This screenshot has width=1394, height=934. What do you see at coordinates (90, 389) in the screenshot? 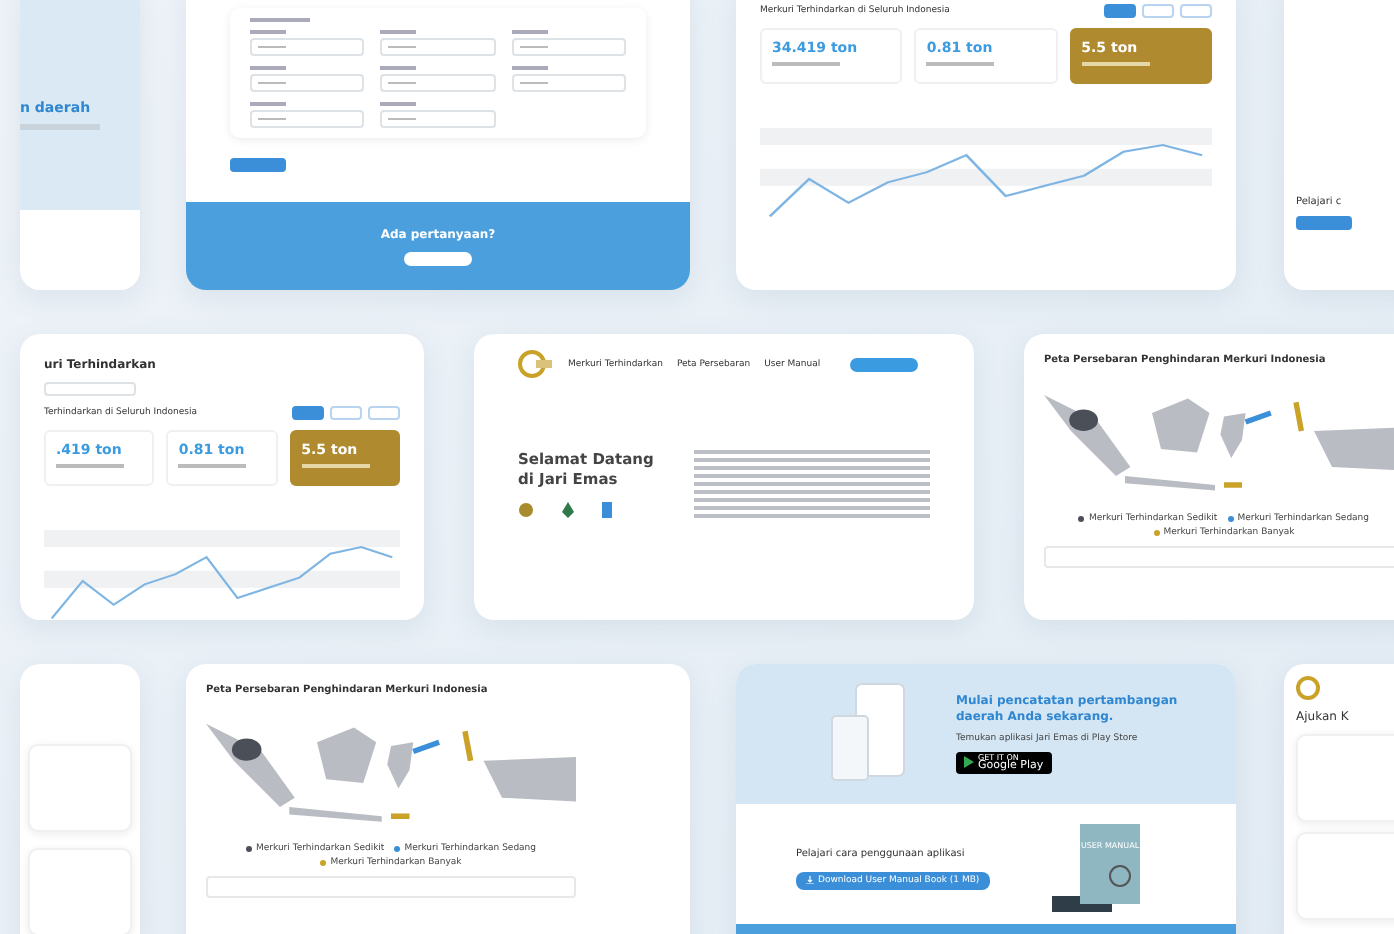
I see `province-select` at bounding box center [90, 389].